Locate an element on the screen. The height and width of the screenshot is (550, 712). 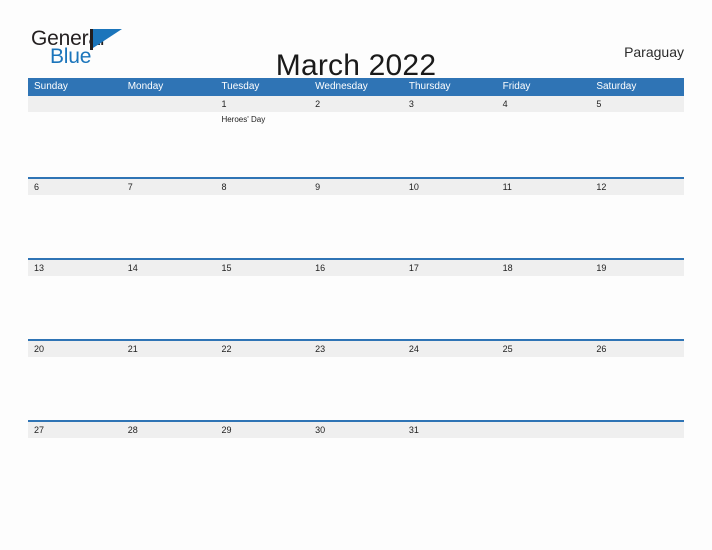
day-number: 28 is located at coordinates (132, 430).